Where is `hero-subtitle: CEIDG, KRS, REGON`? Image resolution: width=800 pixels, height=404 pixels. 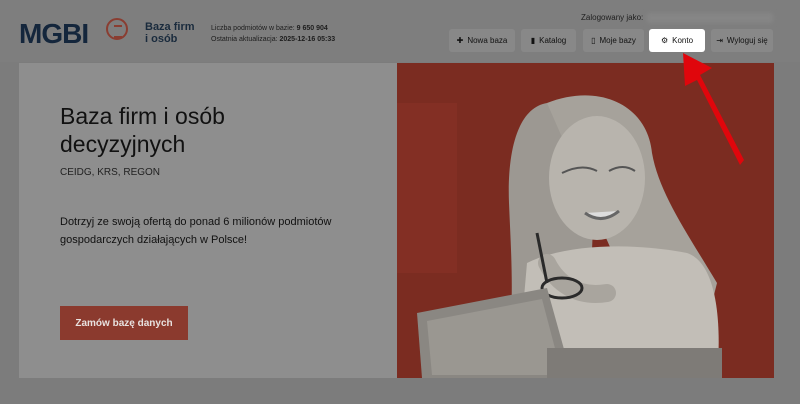
hero-subtitle: CEIDG, KRS, REGON is located at coordinates (110, 172).